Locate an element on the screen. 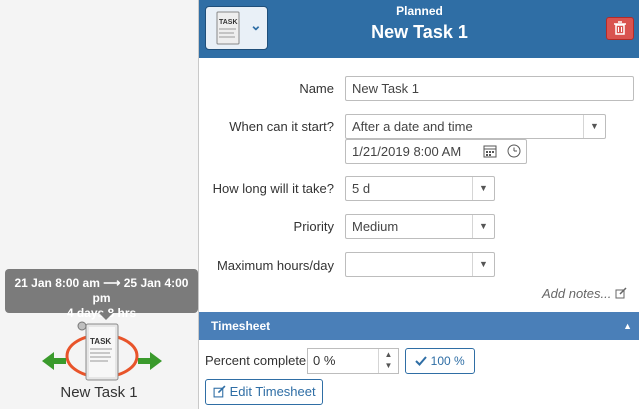  complete-100-label: 100 % is located at coordinates (447, 361).